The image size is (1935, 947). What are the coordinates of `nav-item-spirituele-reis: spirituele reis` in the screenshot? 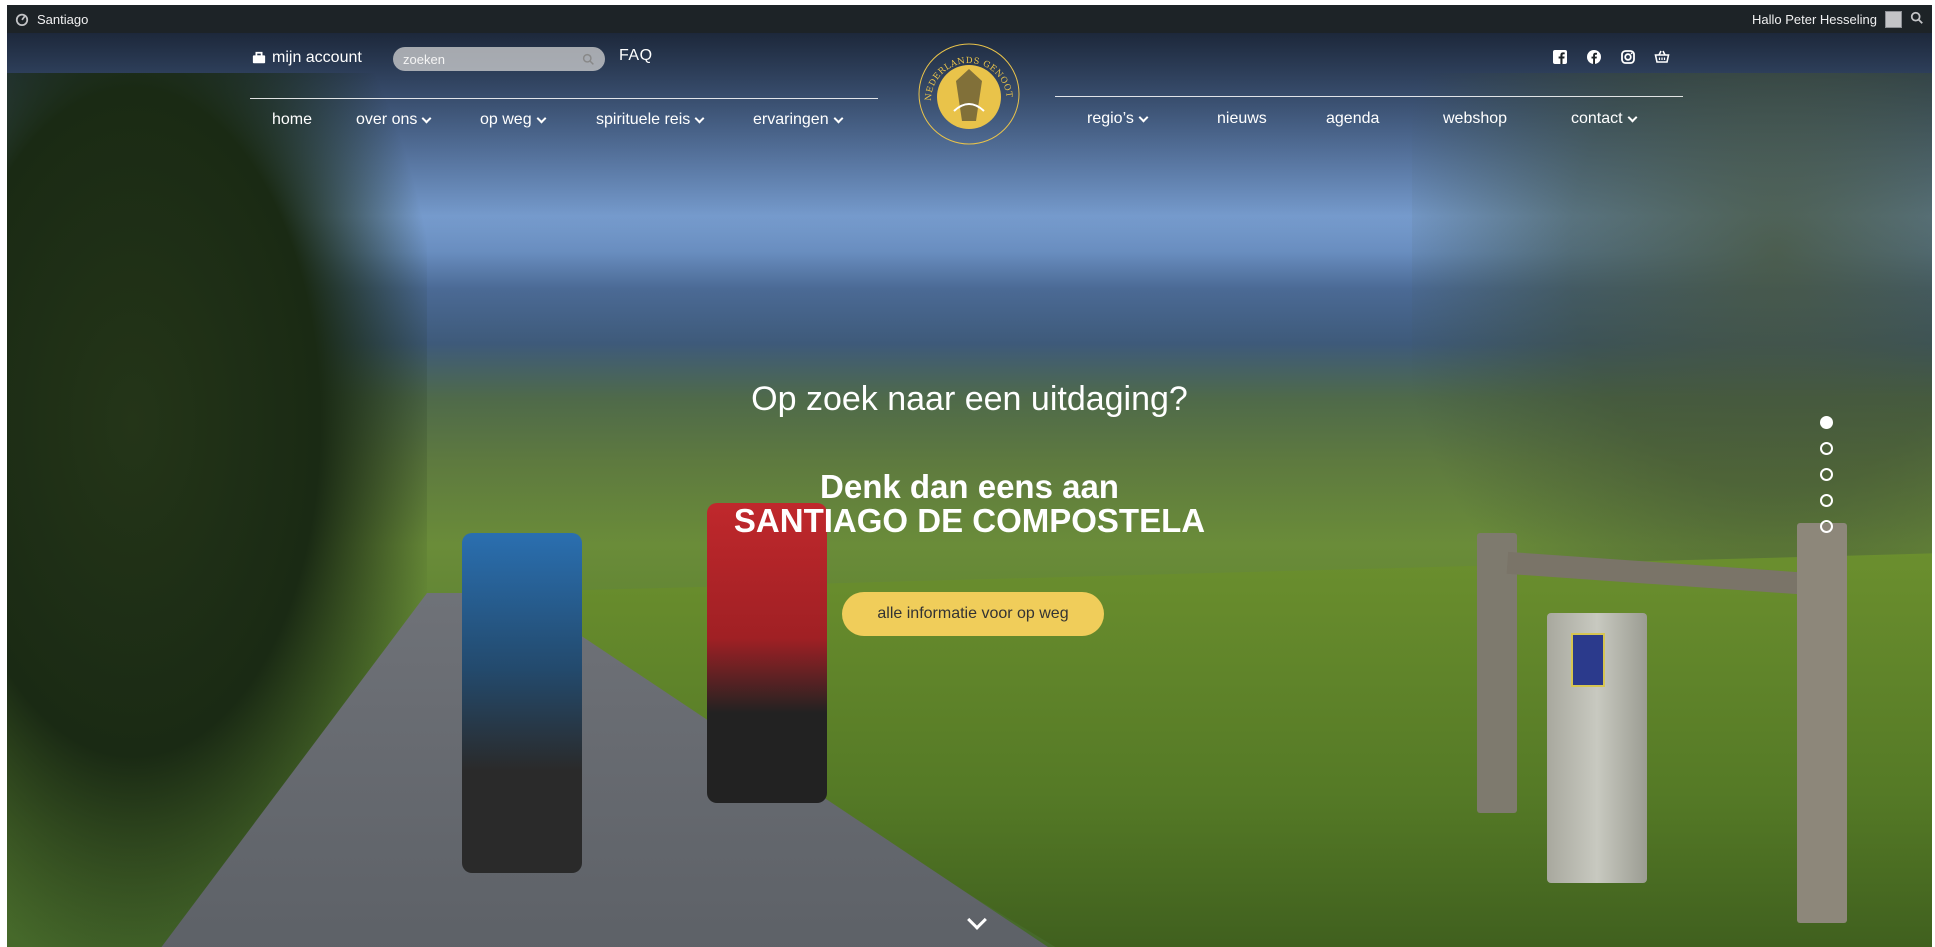 It's located at (674, 120).